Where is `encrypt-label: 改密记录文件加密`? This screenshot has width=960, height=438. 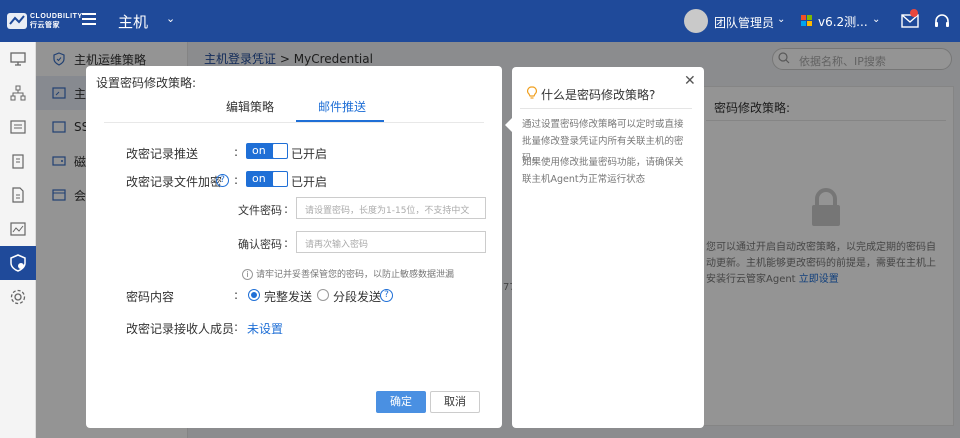 encrypt-label: 改密记录文件加密 is located at coordinates (174, 182).